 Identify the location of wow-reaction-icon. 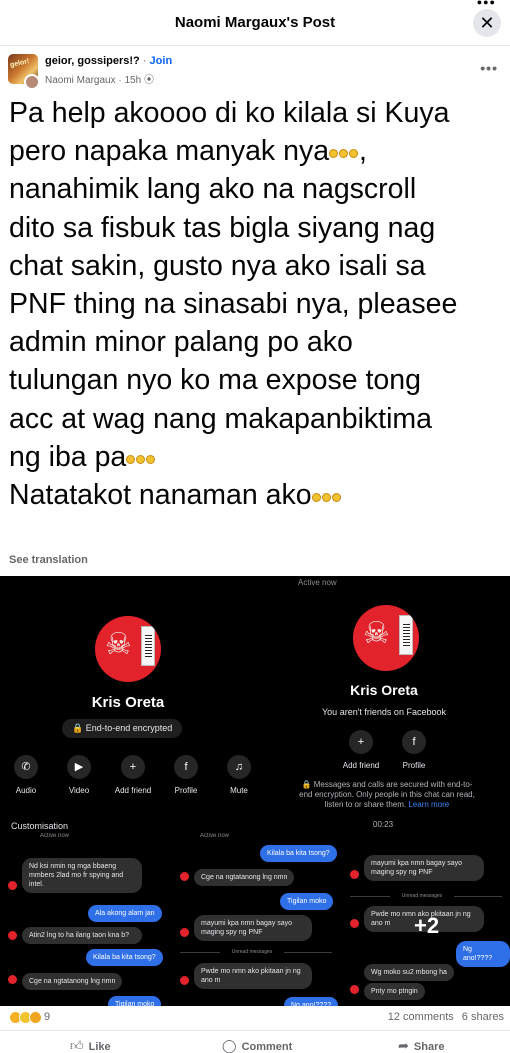
(35, 1017).